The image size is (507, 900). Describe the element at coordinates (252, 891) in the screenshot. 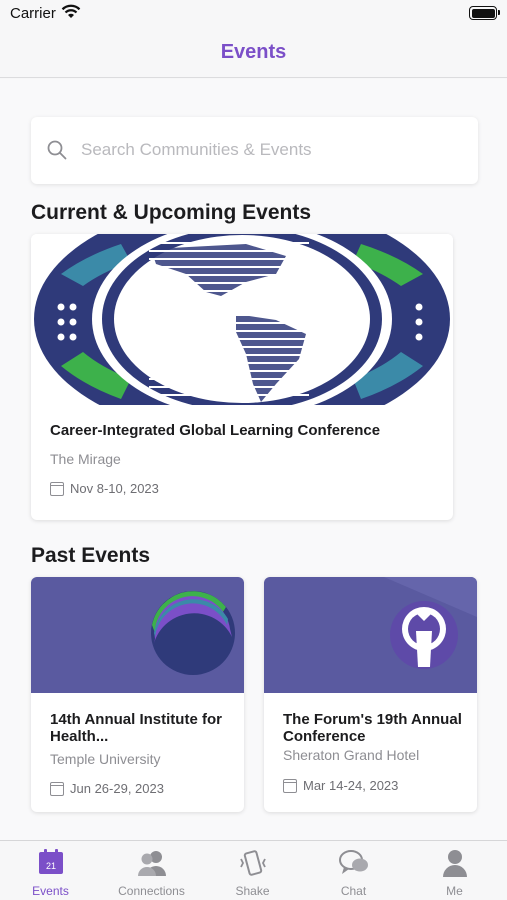

I see `tab-label: Shake` at that location.